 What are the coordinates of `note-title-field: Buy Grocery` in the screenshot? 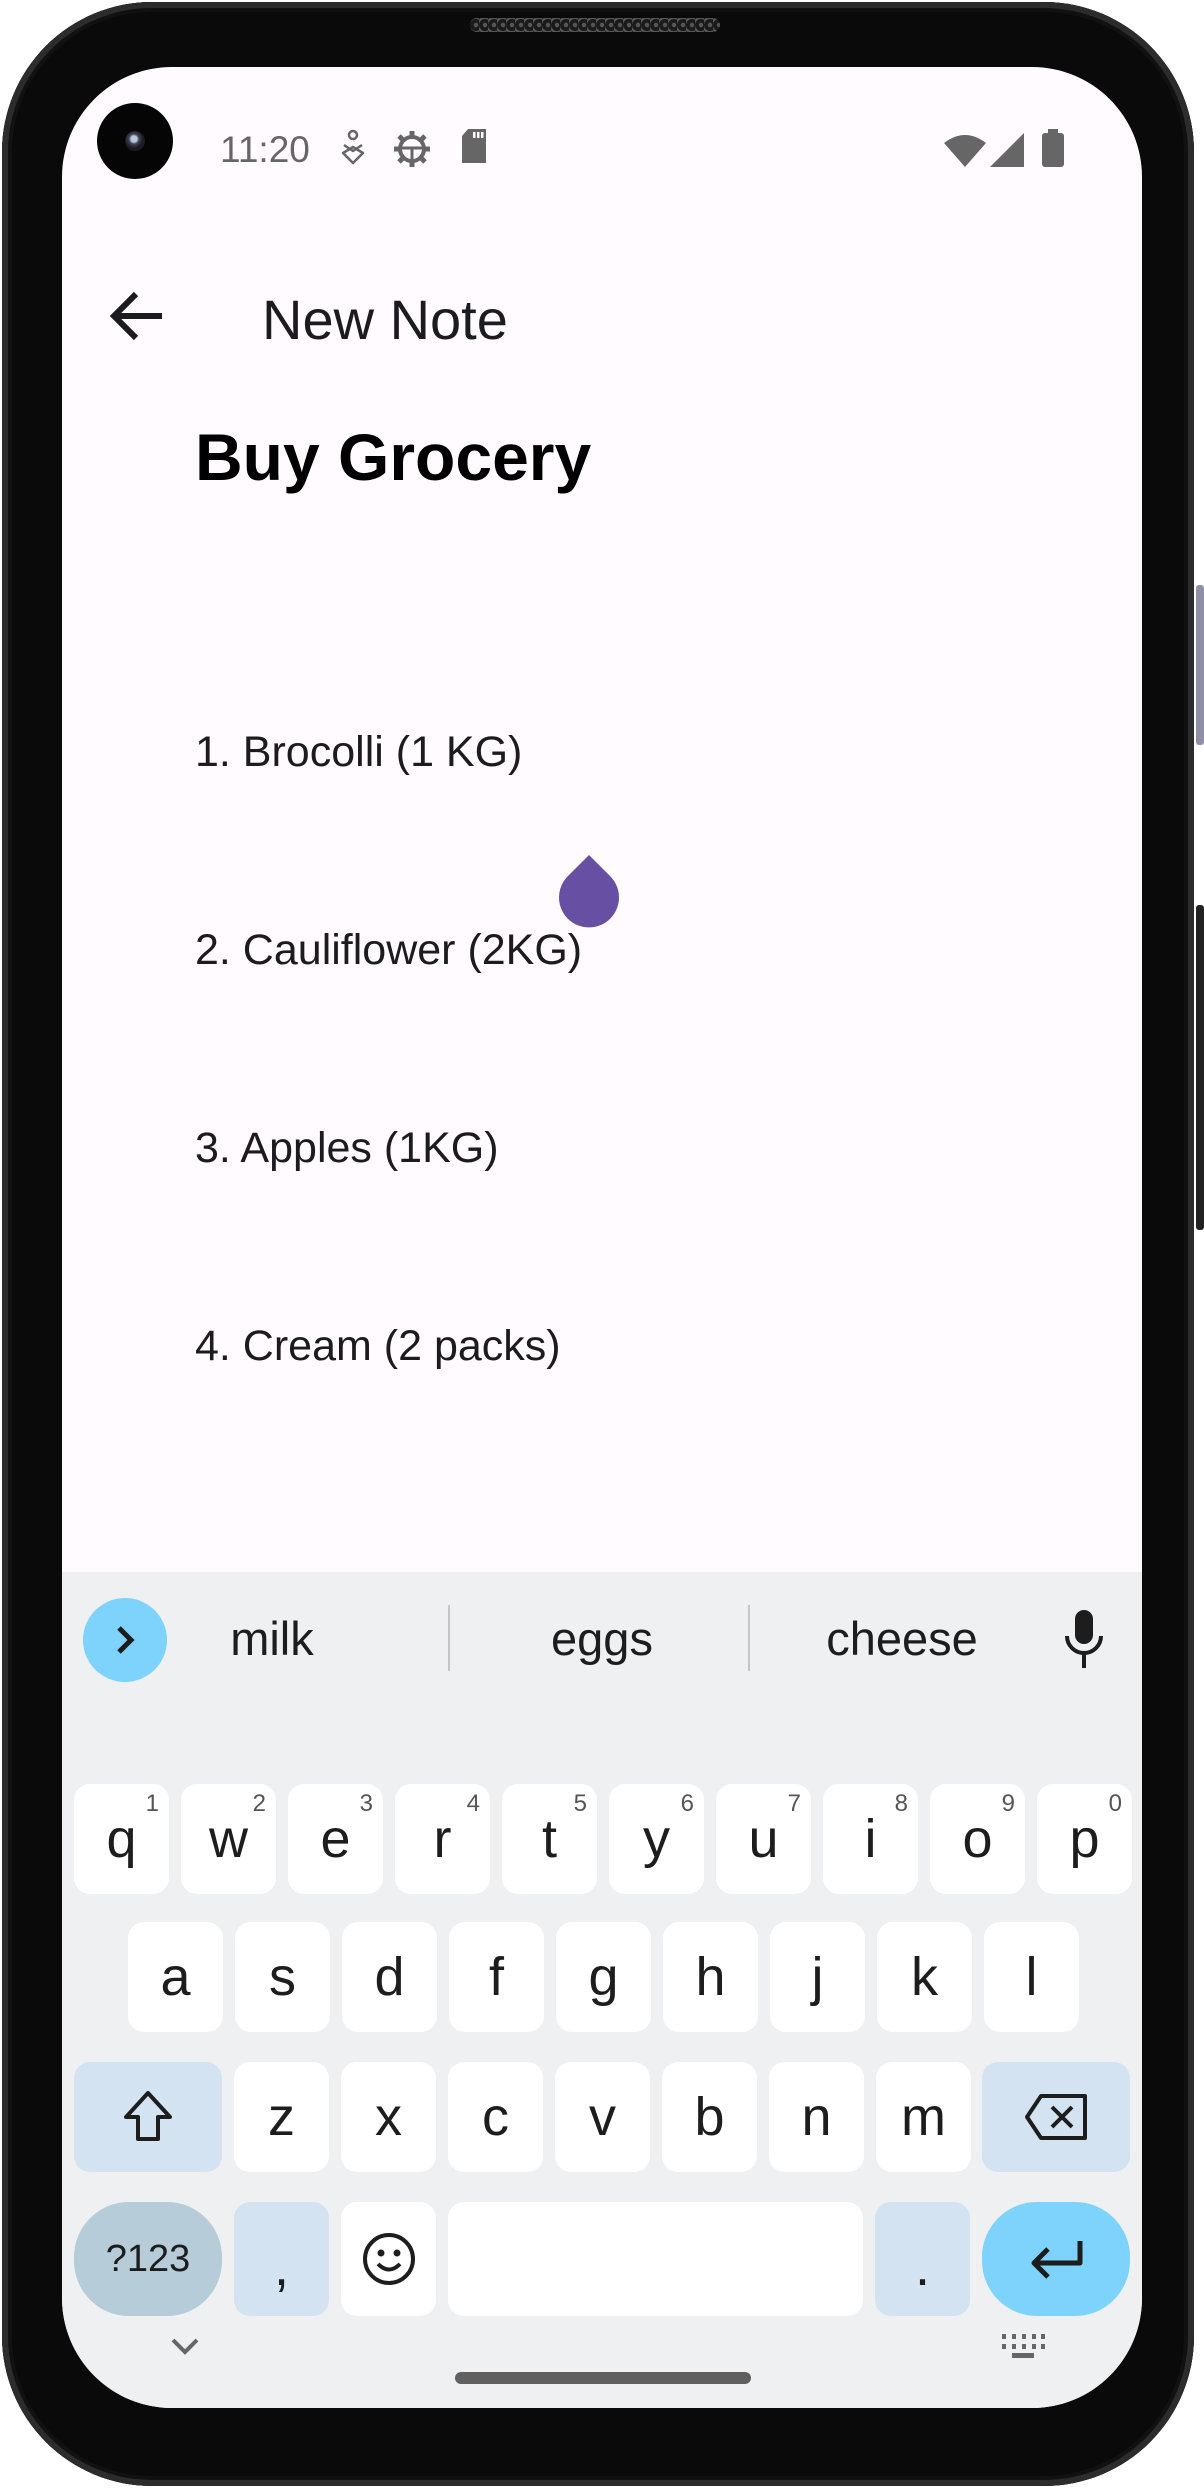 It's located at (393, 457).